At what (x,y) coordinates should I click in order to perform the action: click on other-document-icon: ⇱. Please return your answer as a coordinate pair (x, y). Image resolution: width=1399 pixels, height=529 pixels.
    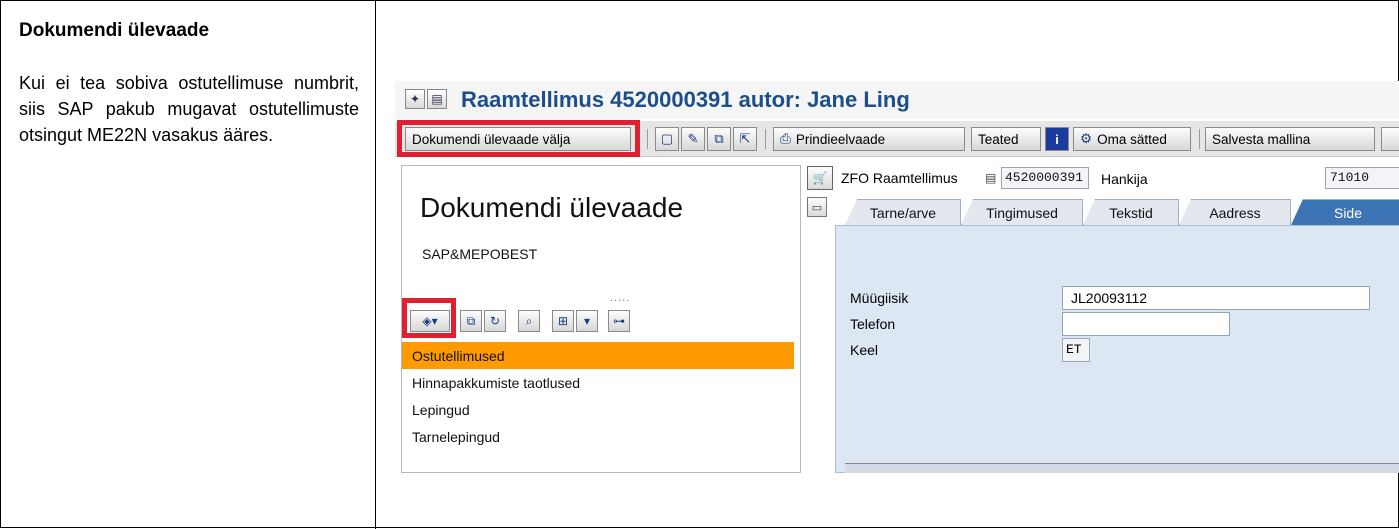
    Looking at the image, I should click on (745, 139).